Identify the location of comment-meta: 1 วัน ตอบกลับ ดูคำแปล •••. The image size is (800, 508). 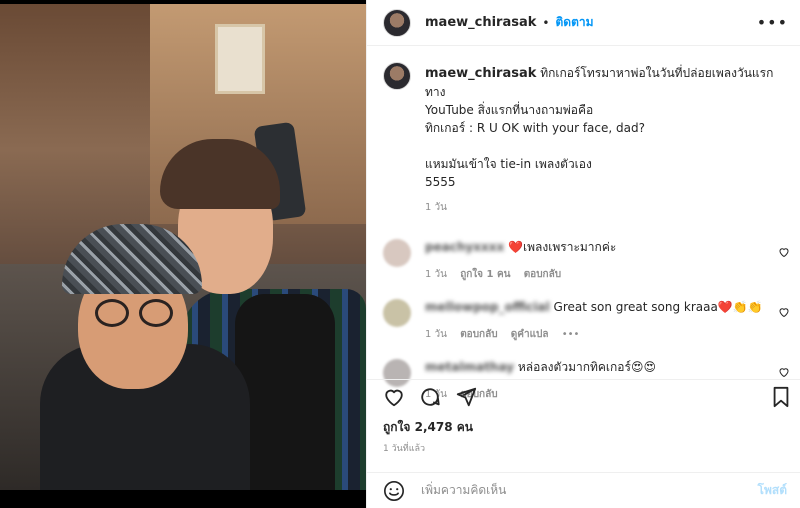
(594, 334).